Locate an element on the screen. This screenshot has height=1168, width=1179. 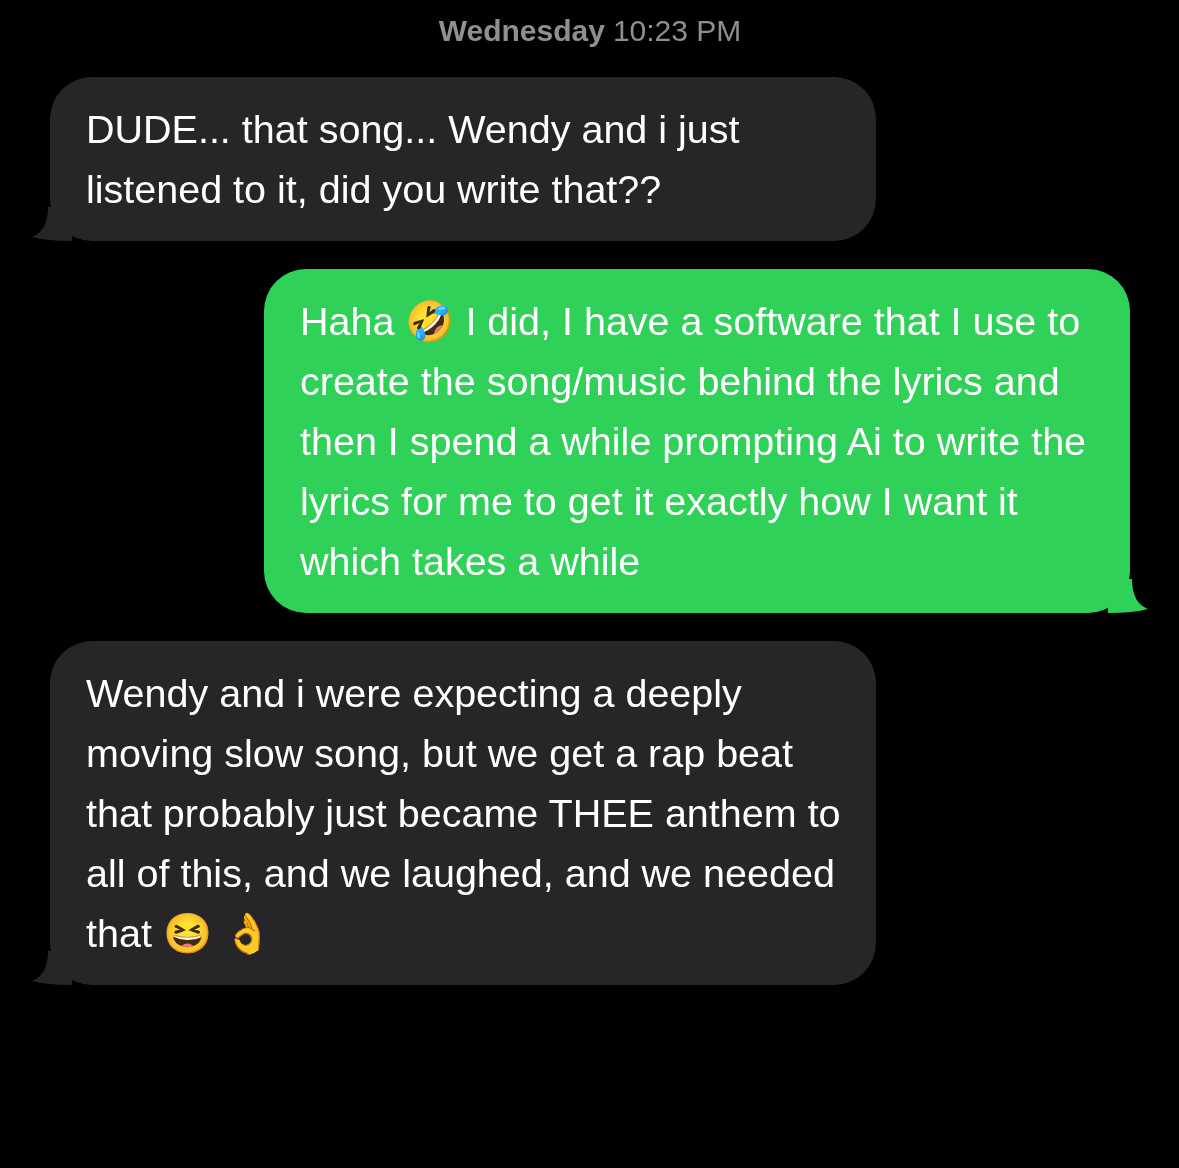
timestamp: Wednesday 10:23 PM is located at coordinates (590, 30).